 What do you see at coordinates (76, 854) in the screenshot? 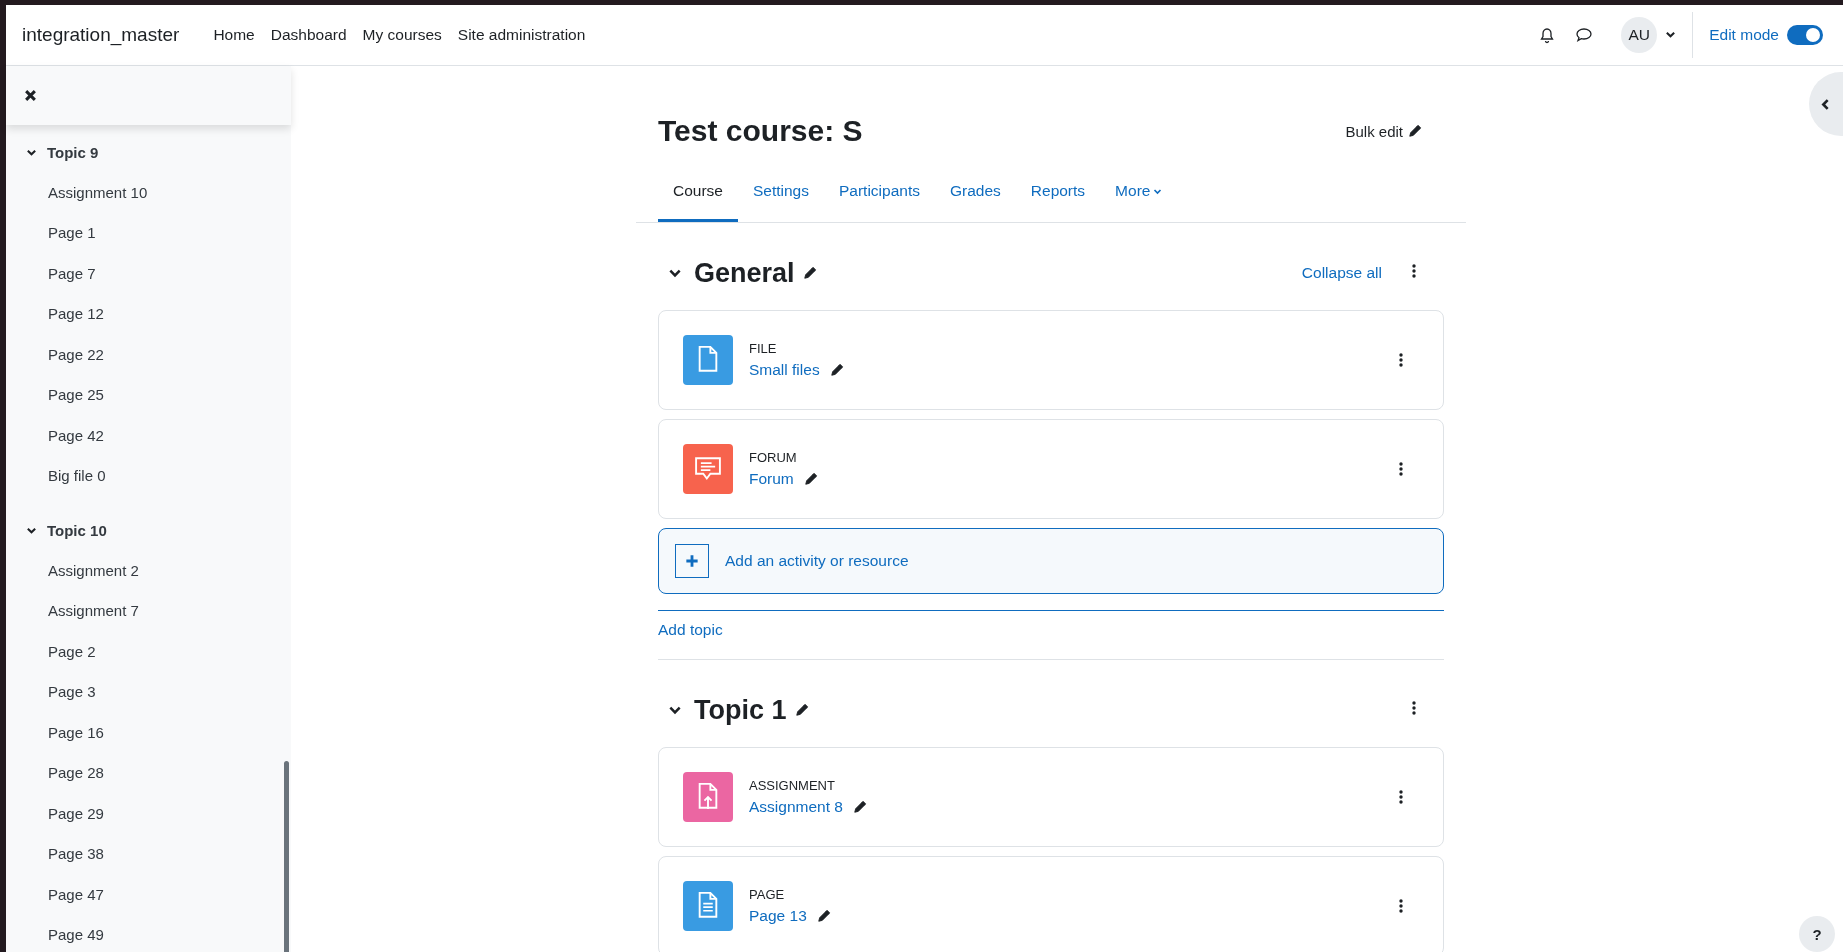
I see `sidebar-item: Page 38` at bounding box center [76, 854].